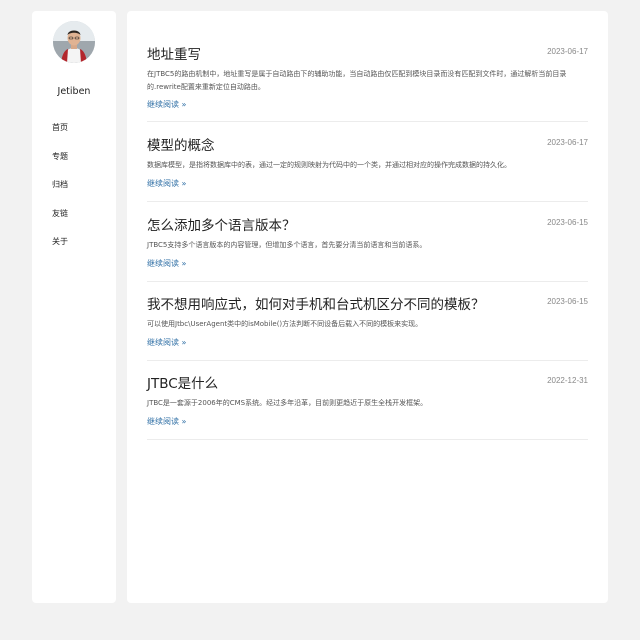 This screenshot has width=640, height=640. I want to click on article-title: 怎么添加多个语言版本？, so click(221, 224).